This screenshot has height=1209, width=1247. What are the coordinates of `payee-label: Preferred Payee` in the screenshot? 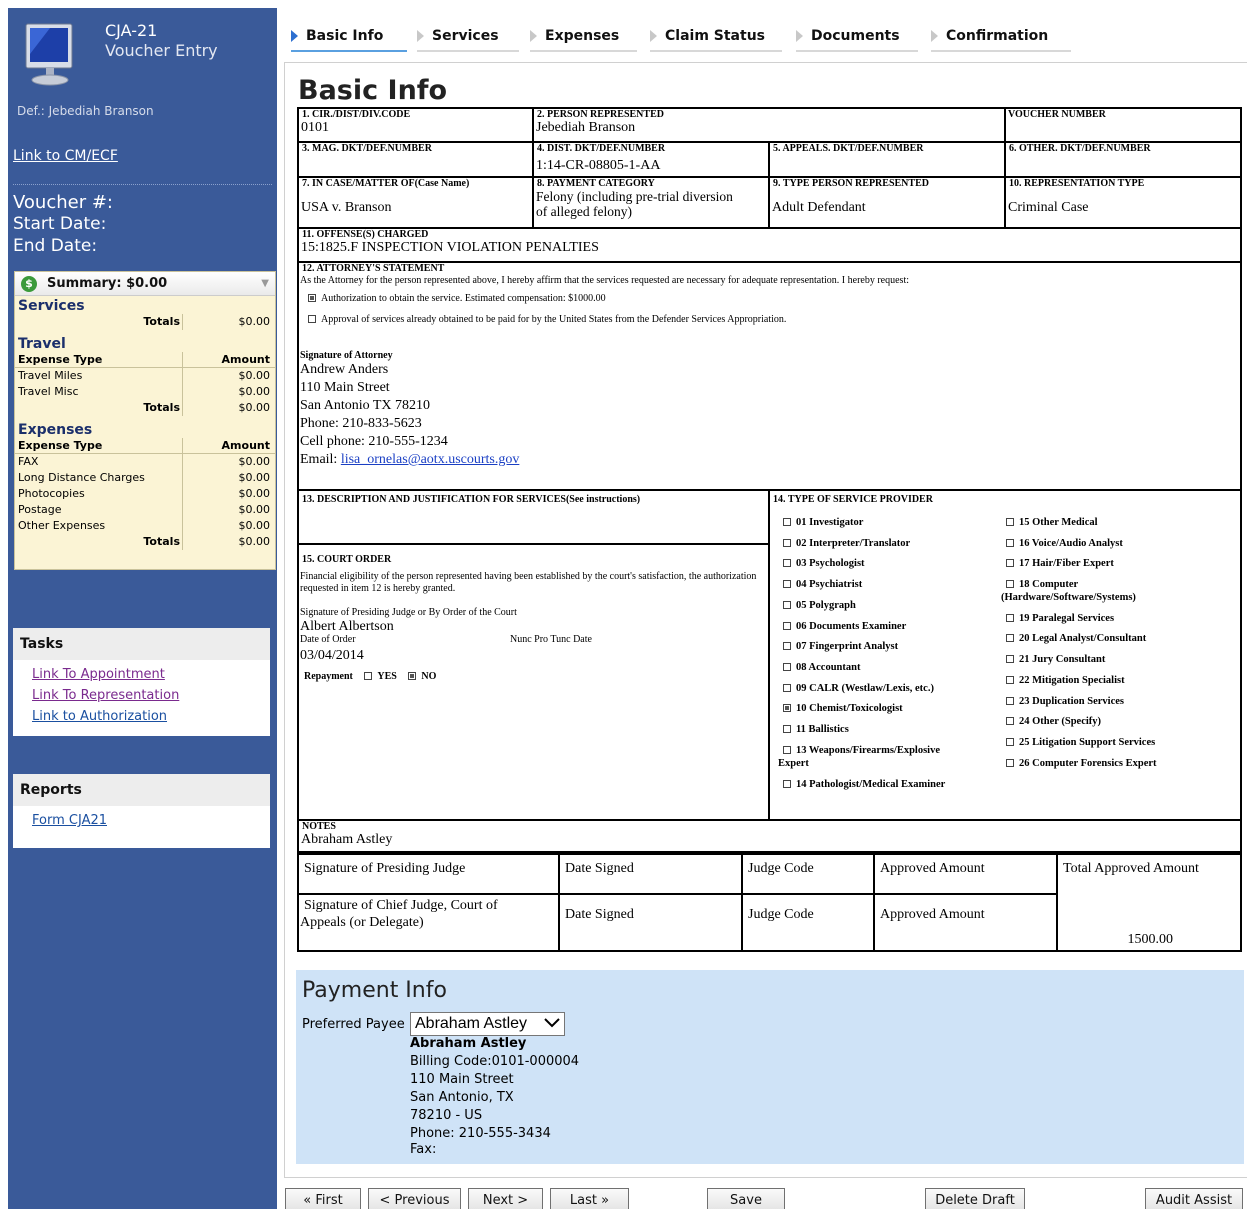 It's located at (353, 1024).